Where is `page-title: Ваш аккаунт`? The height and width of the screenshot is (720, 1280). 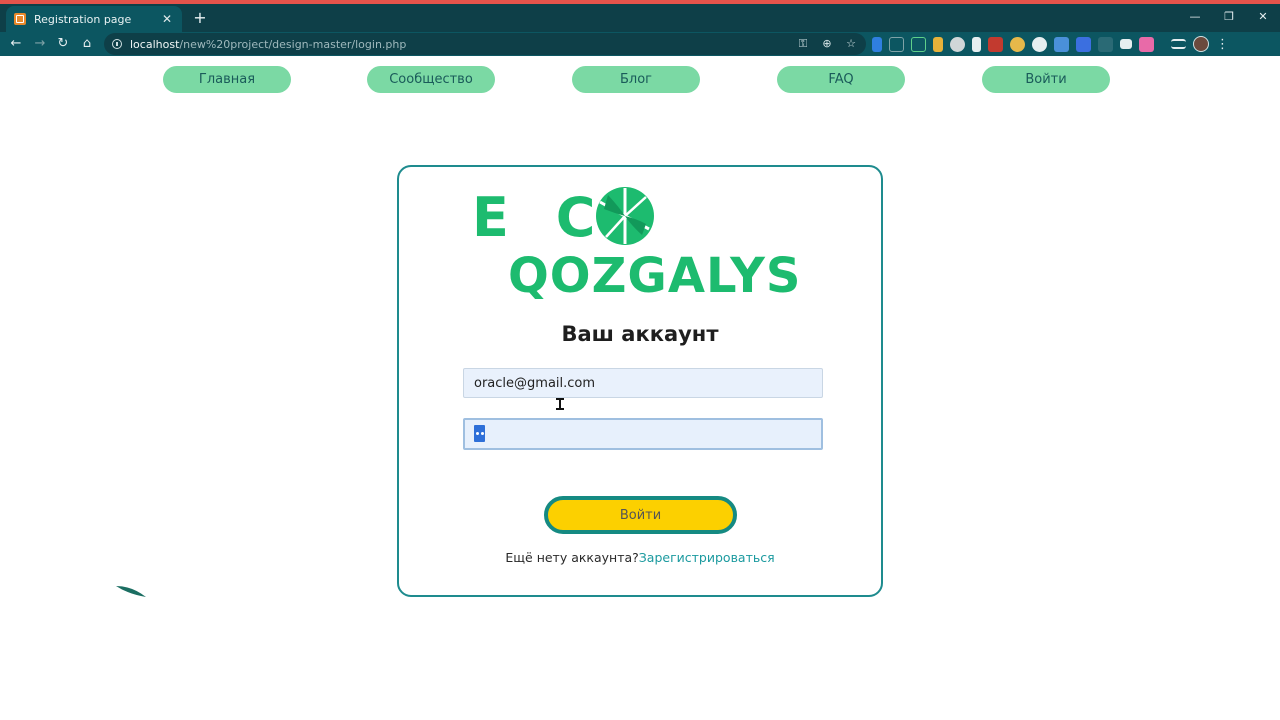
page-title: Ваш аккаунт is located at coordinates (640, 334).